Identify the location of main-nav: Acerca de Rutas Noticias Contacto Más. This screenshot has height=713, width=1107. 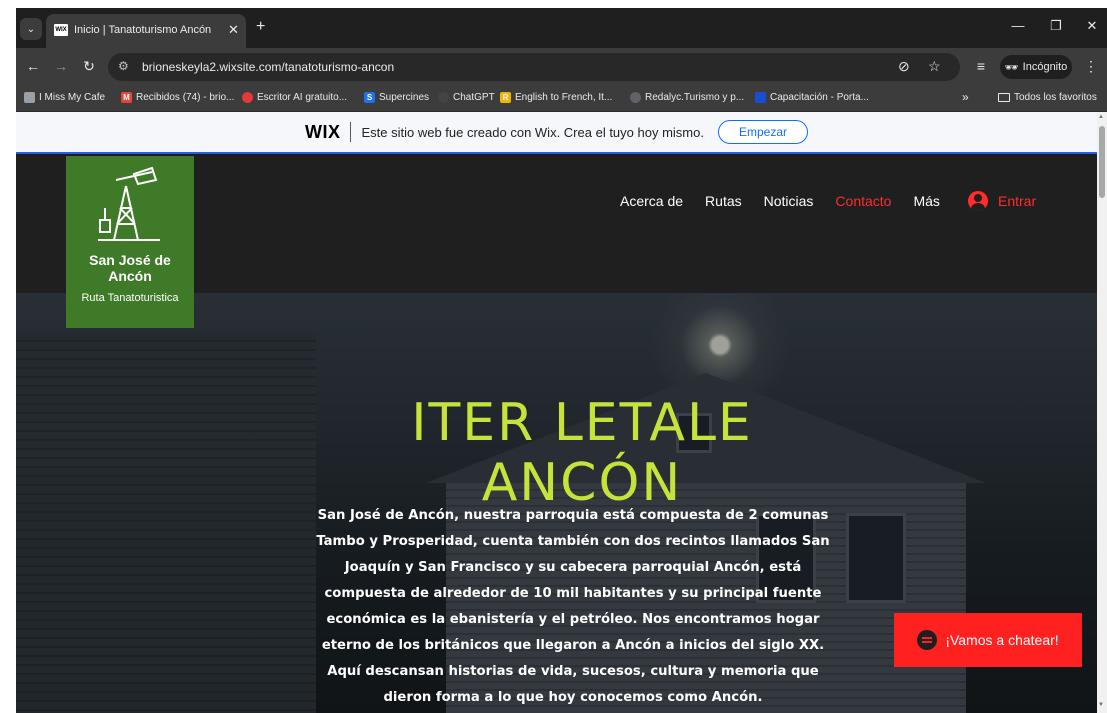
(791, 201).